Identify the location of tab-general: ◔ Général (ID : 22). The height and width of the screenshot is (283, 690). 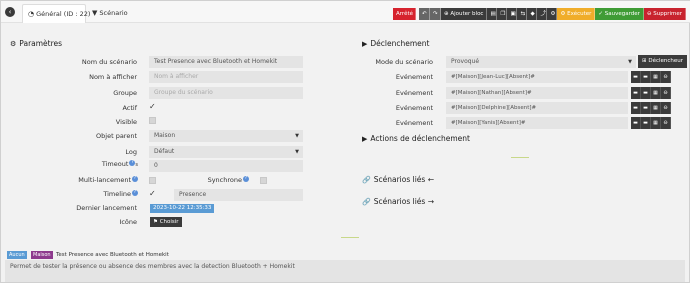
(56, 13).